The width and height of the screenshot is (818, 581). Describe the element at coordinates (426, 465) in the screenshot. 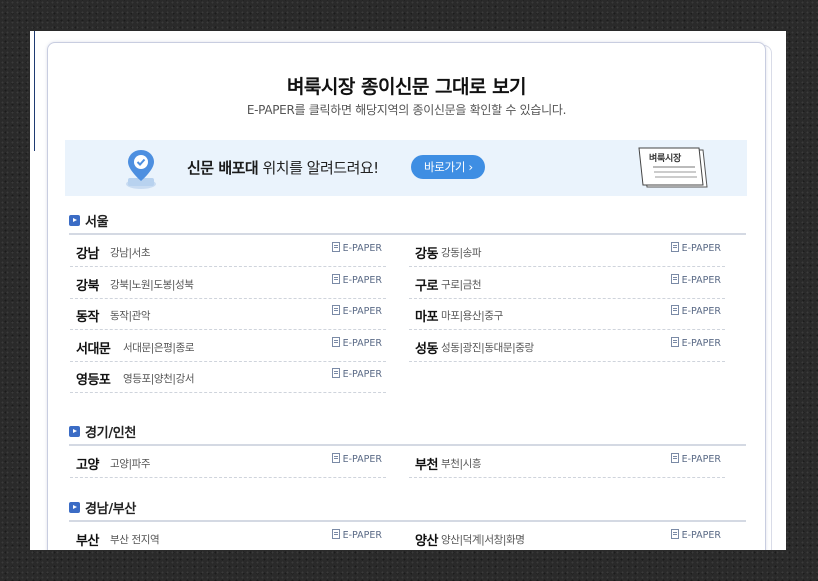

I see `region-name: 부천` at that location.